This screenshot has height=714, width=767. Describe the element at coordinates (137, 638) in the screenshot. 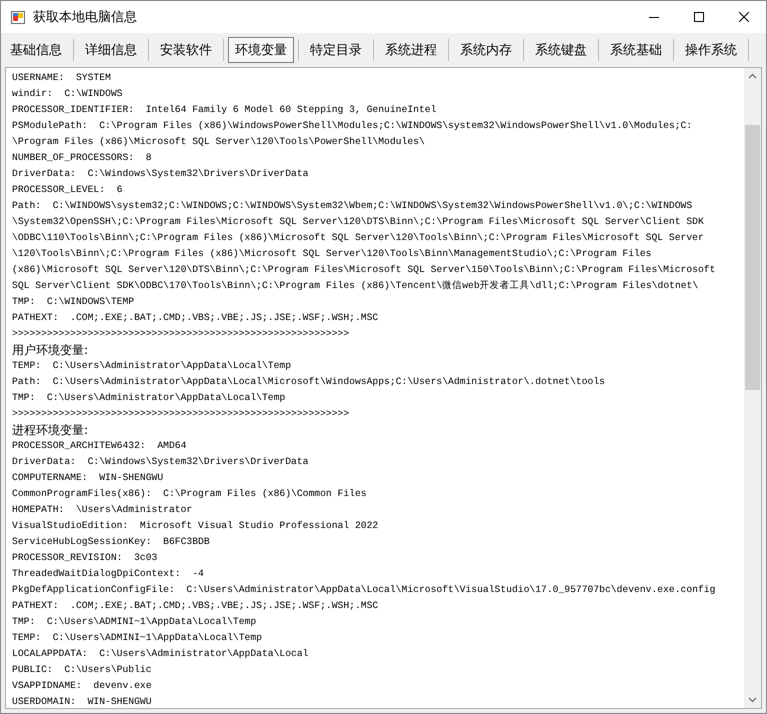

I see `text-line: TEMP: C:\Users\ADMINI~1\AppData\Local\Temp` at that location.